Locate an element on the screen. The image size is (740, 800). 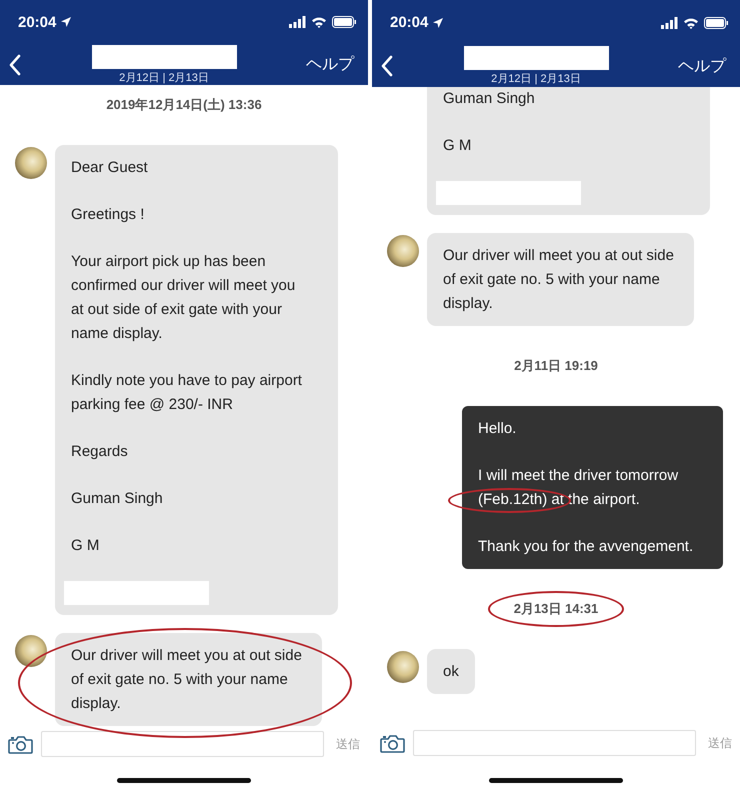
message-timestamp: 2019年12月14日(土) 13:36 is located at coordinates (184, 105).